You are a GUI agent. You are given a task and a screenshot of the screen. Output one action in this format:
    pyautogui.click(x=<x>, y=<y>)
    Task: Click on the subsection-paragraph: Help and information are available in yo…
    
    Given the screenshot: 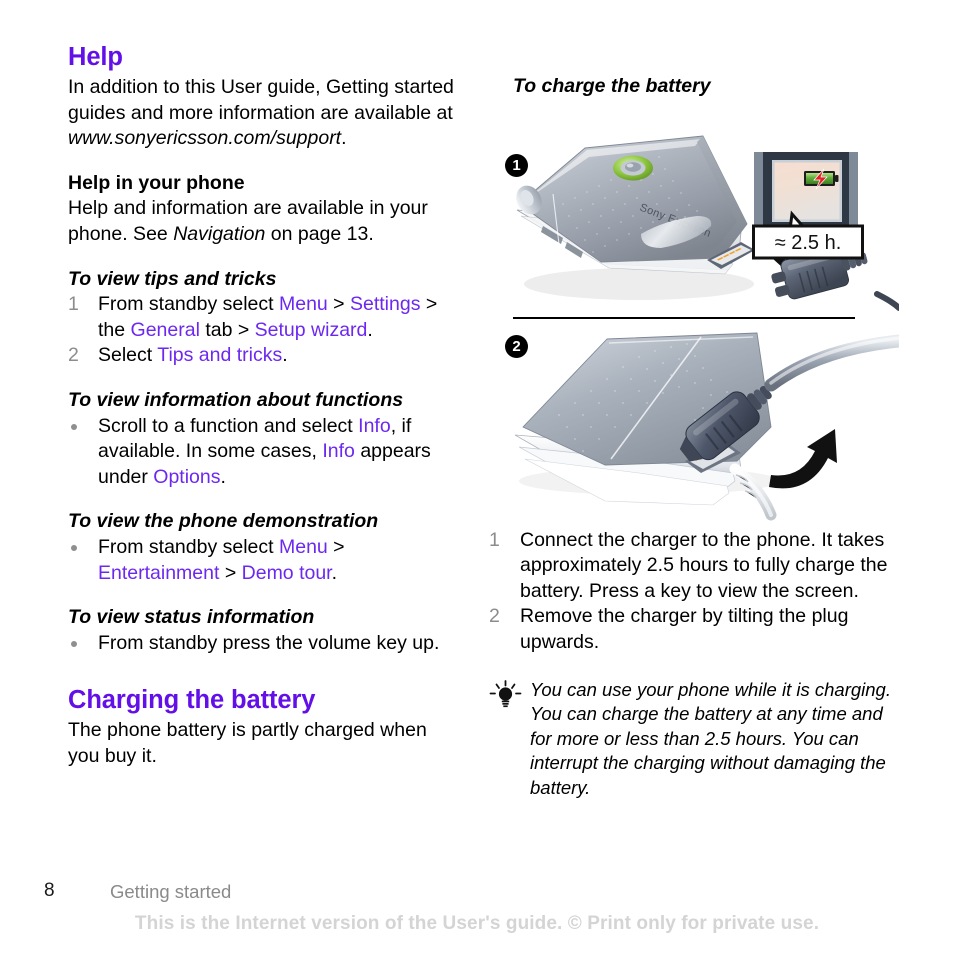 What is the action you would take?
    pyautogui.click(x=263, y=221)
    